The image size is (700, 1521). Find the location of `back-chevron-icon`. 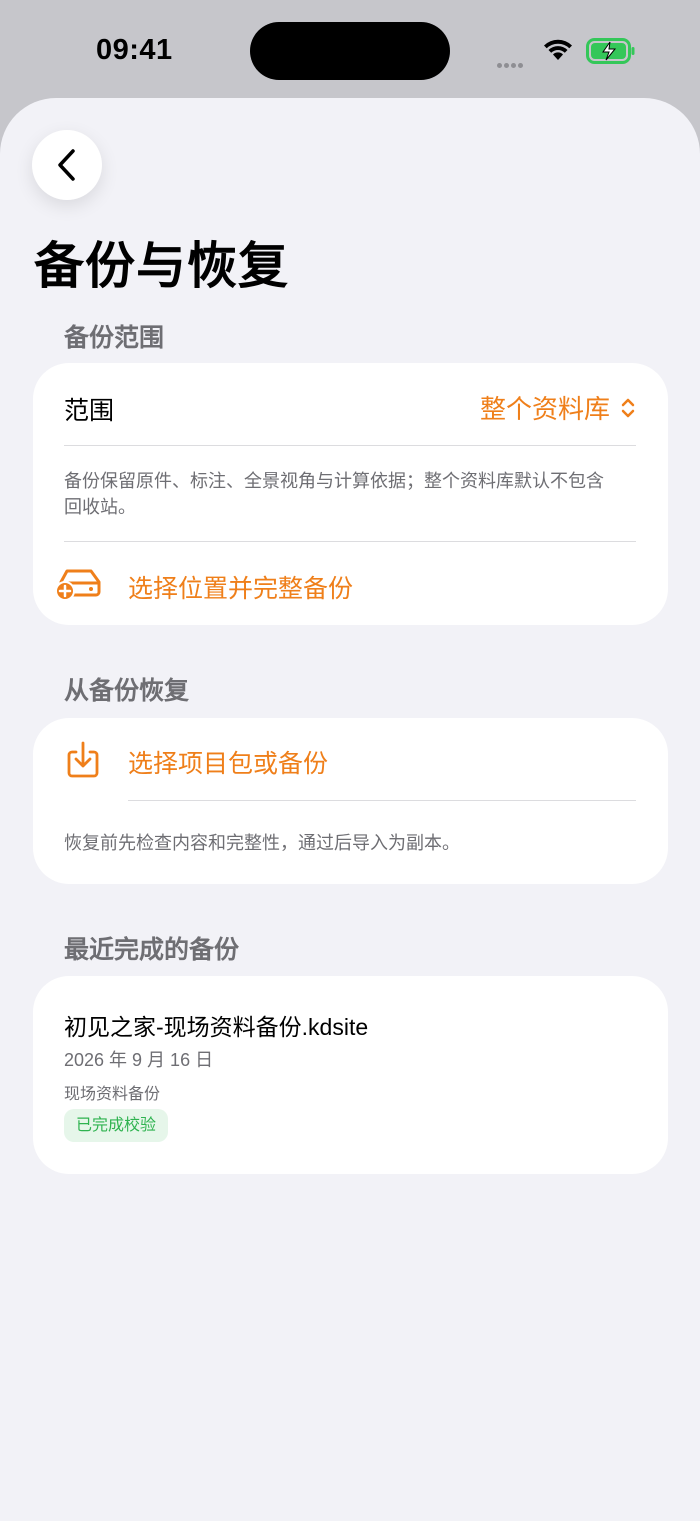

back-chevron-icon is located at coordinates (66, 165).